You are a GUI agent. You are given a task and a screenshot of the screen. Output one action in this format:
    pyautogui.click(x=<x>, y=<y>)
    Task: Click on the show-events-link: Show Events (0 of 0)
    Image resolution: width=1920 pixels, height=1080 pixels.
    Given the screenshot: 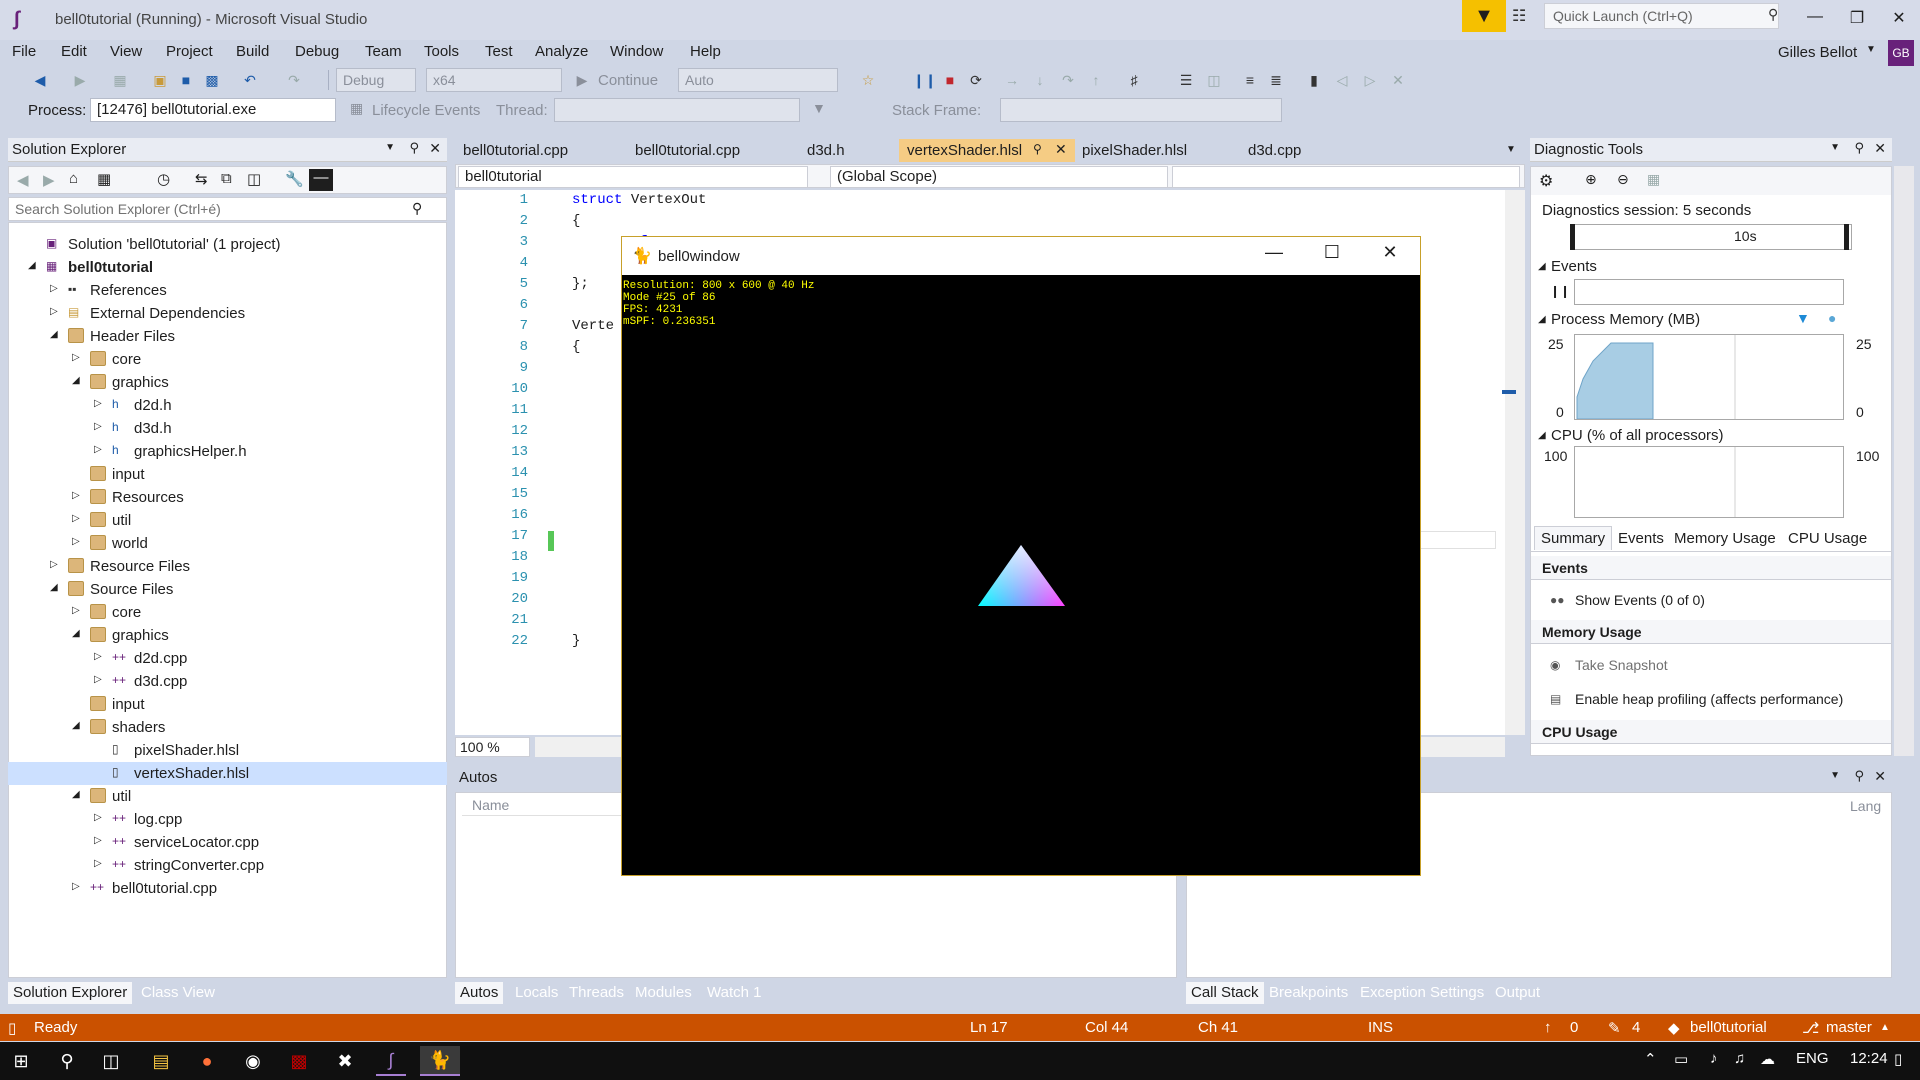 What is the action you would take?
    pyautogui.click(x=1640, y=600)
    